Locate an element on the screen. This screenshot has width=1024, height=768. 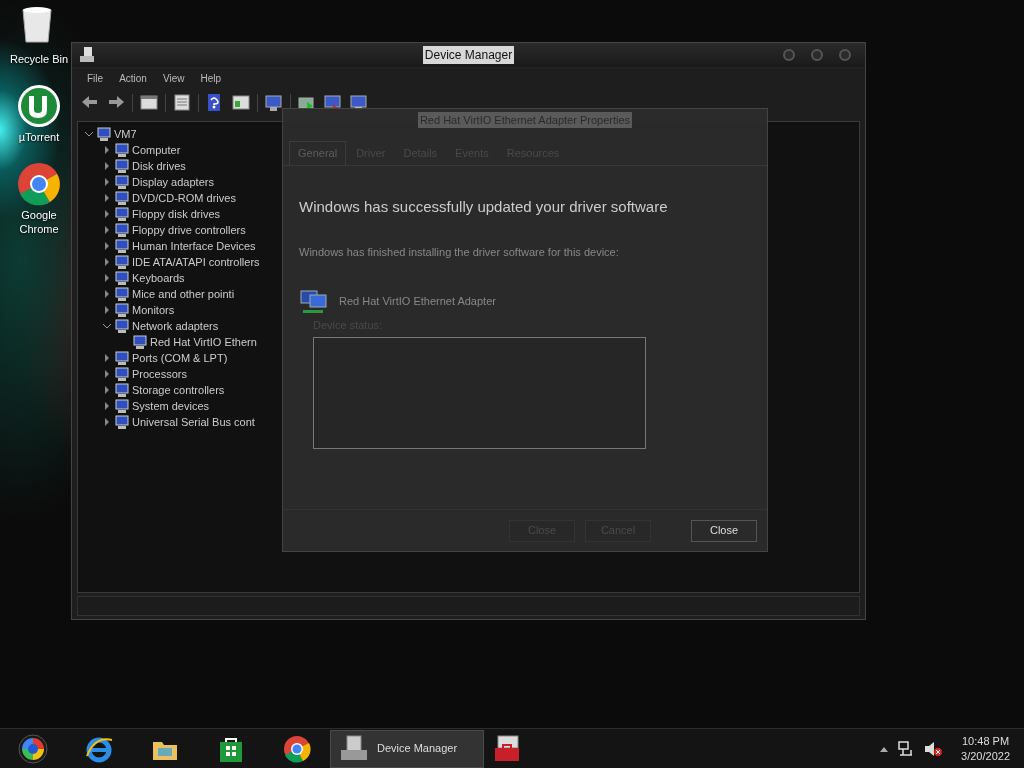
tree-item: Processors is located at coordinates (160, 374).